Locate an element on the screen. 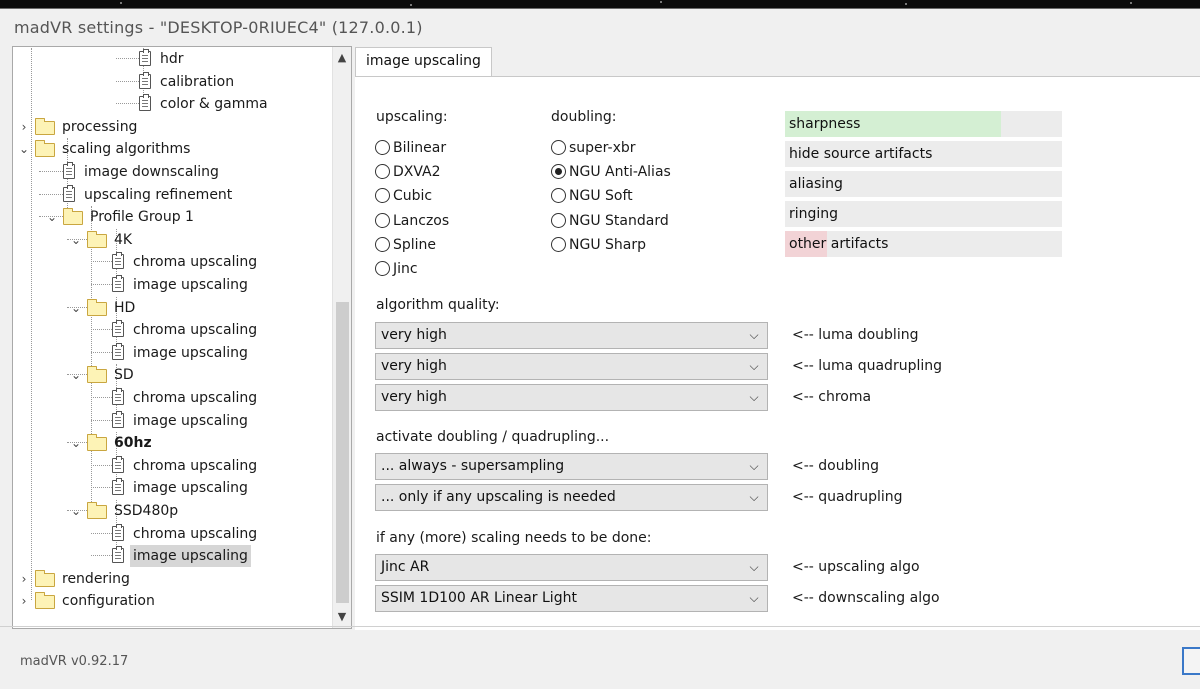 The image size is (1200, 689). radio-spline: Spline is located at coordinates (405, 245).